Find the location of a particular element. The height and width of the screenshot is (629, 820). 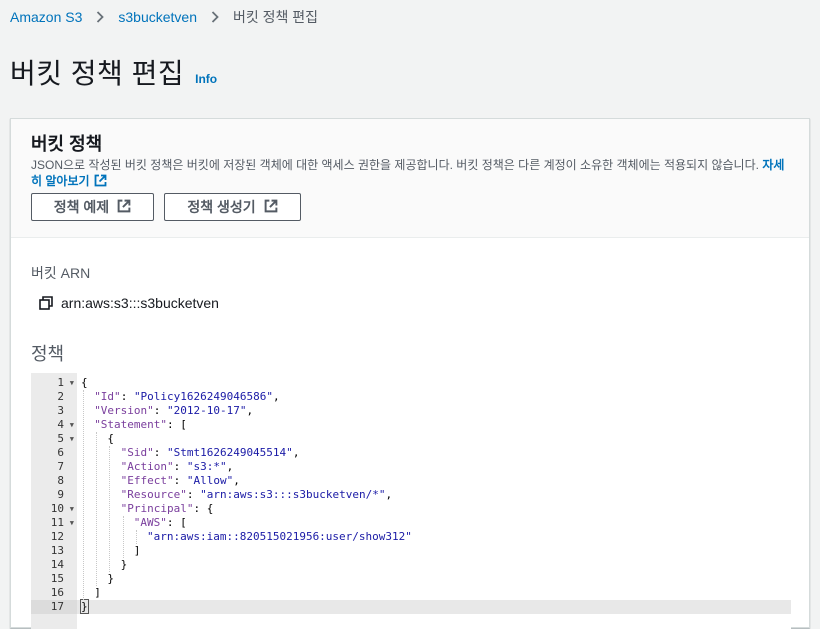

policy-generator-label: 정책 생성기 is located at coordinates (221, 207).